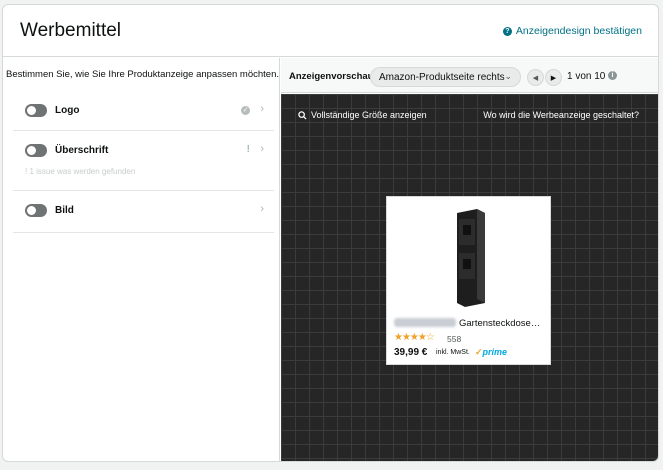  Describe the element at coordinates (331, 76) in the screenshot. I see `preview-label: Anzeigenvorschau` at that location.